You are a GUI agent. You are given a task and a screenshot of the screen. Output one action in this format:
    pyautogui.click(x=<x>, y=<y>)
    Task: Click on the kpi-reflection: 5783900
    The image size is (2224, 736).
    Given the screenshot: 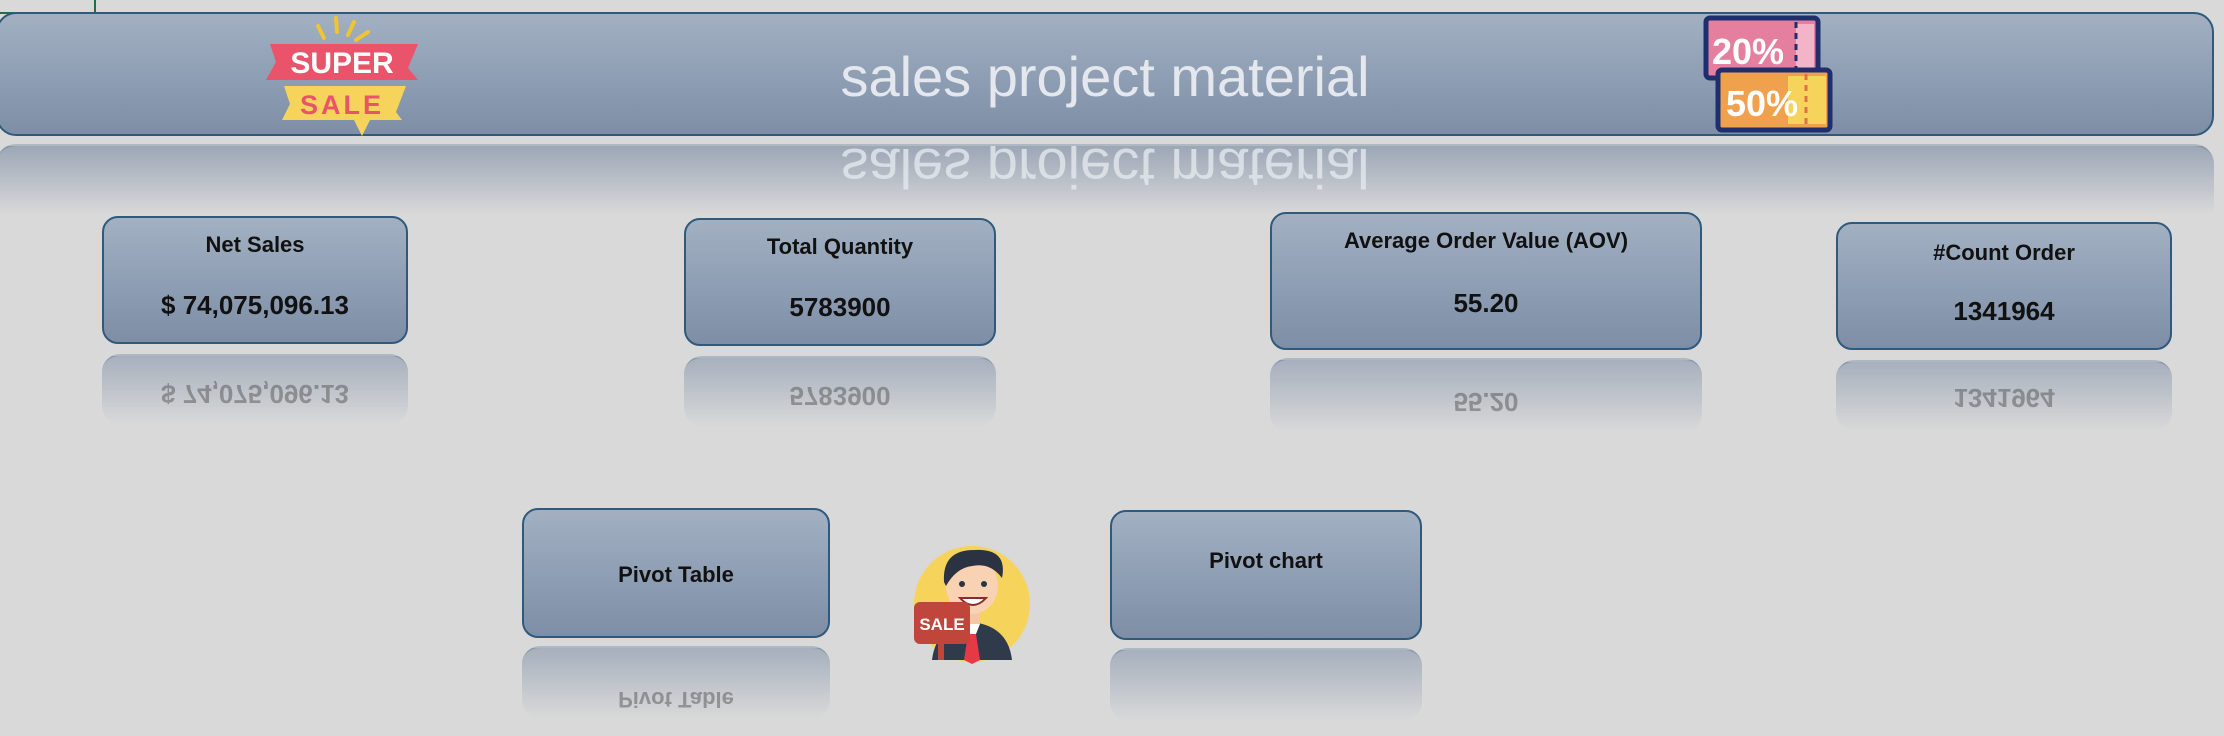 What is the action you would take?
    pyautogui.click(x=840, y=391)
    